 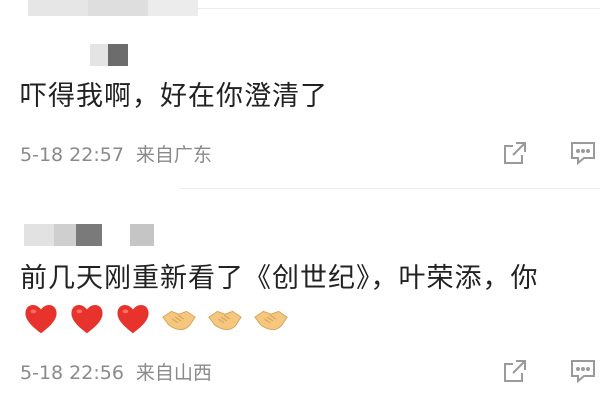 What do you see at coordinates (109, 55) in the screenshot?
I see `comment-1-username-blurred` at bounding box center [109, 55].